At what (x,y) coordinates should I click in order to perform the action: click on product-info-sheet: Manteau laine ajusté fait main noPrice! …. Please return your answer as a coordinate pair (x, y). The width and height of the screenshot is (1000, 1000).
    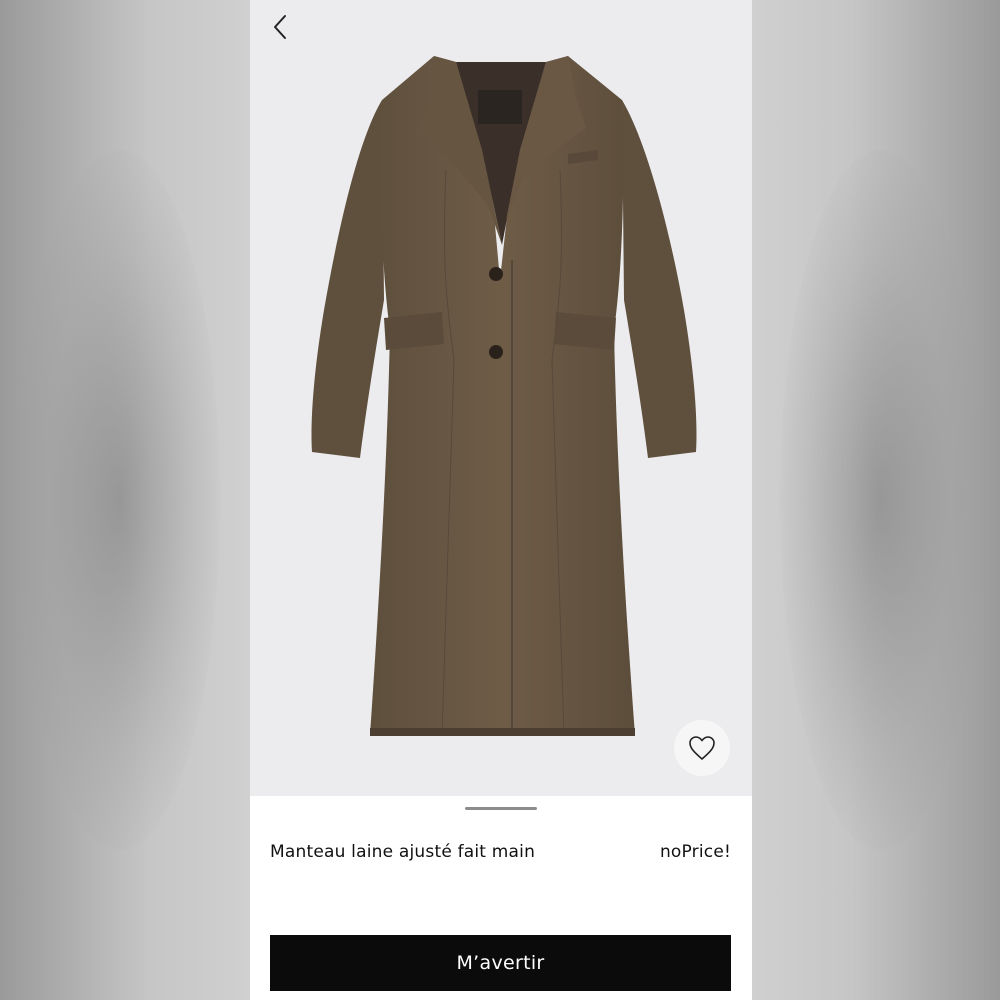
    Looking at the image, I should click on (501, 898).